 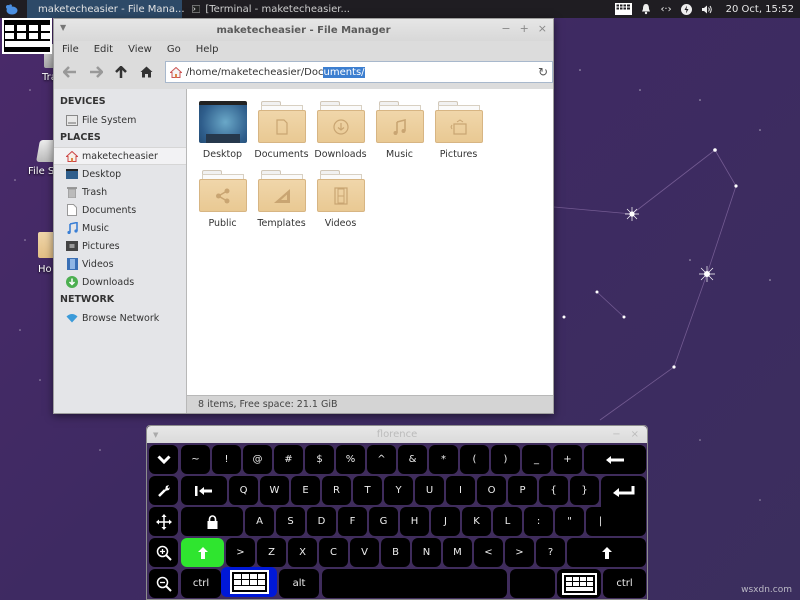 What do you see at coordinates (414, 583) in the screenshot?
I see `key-space` at bounding box center [414, 583].